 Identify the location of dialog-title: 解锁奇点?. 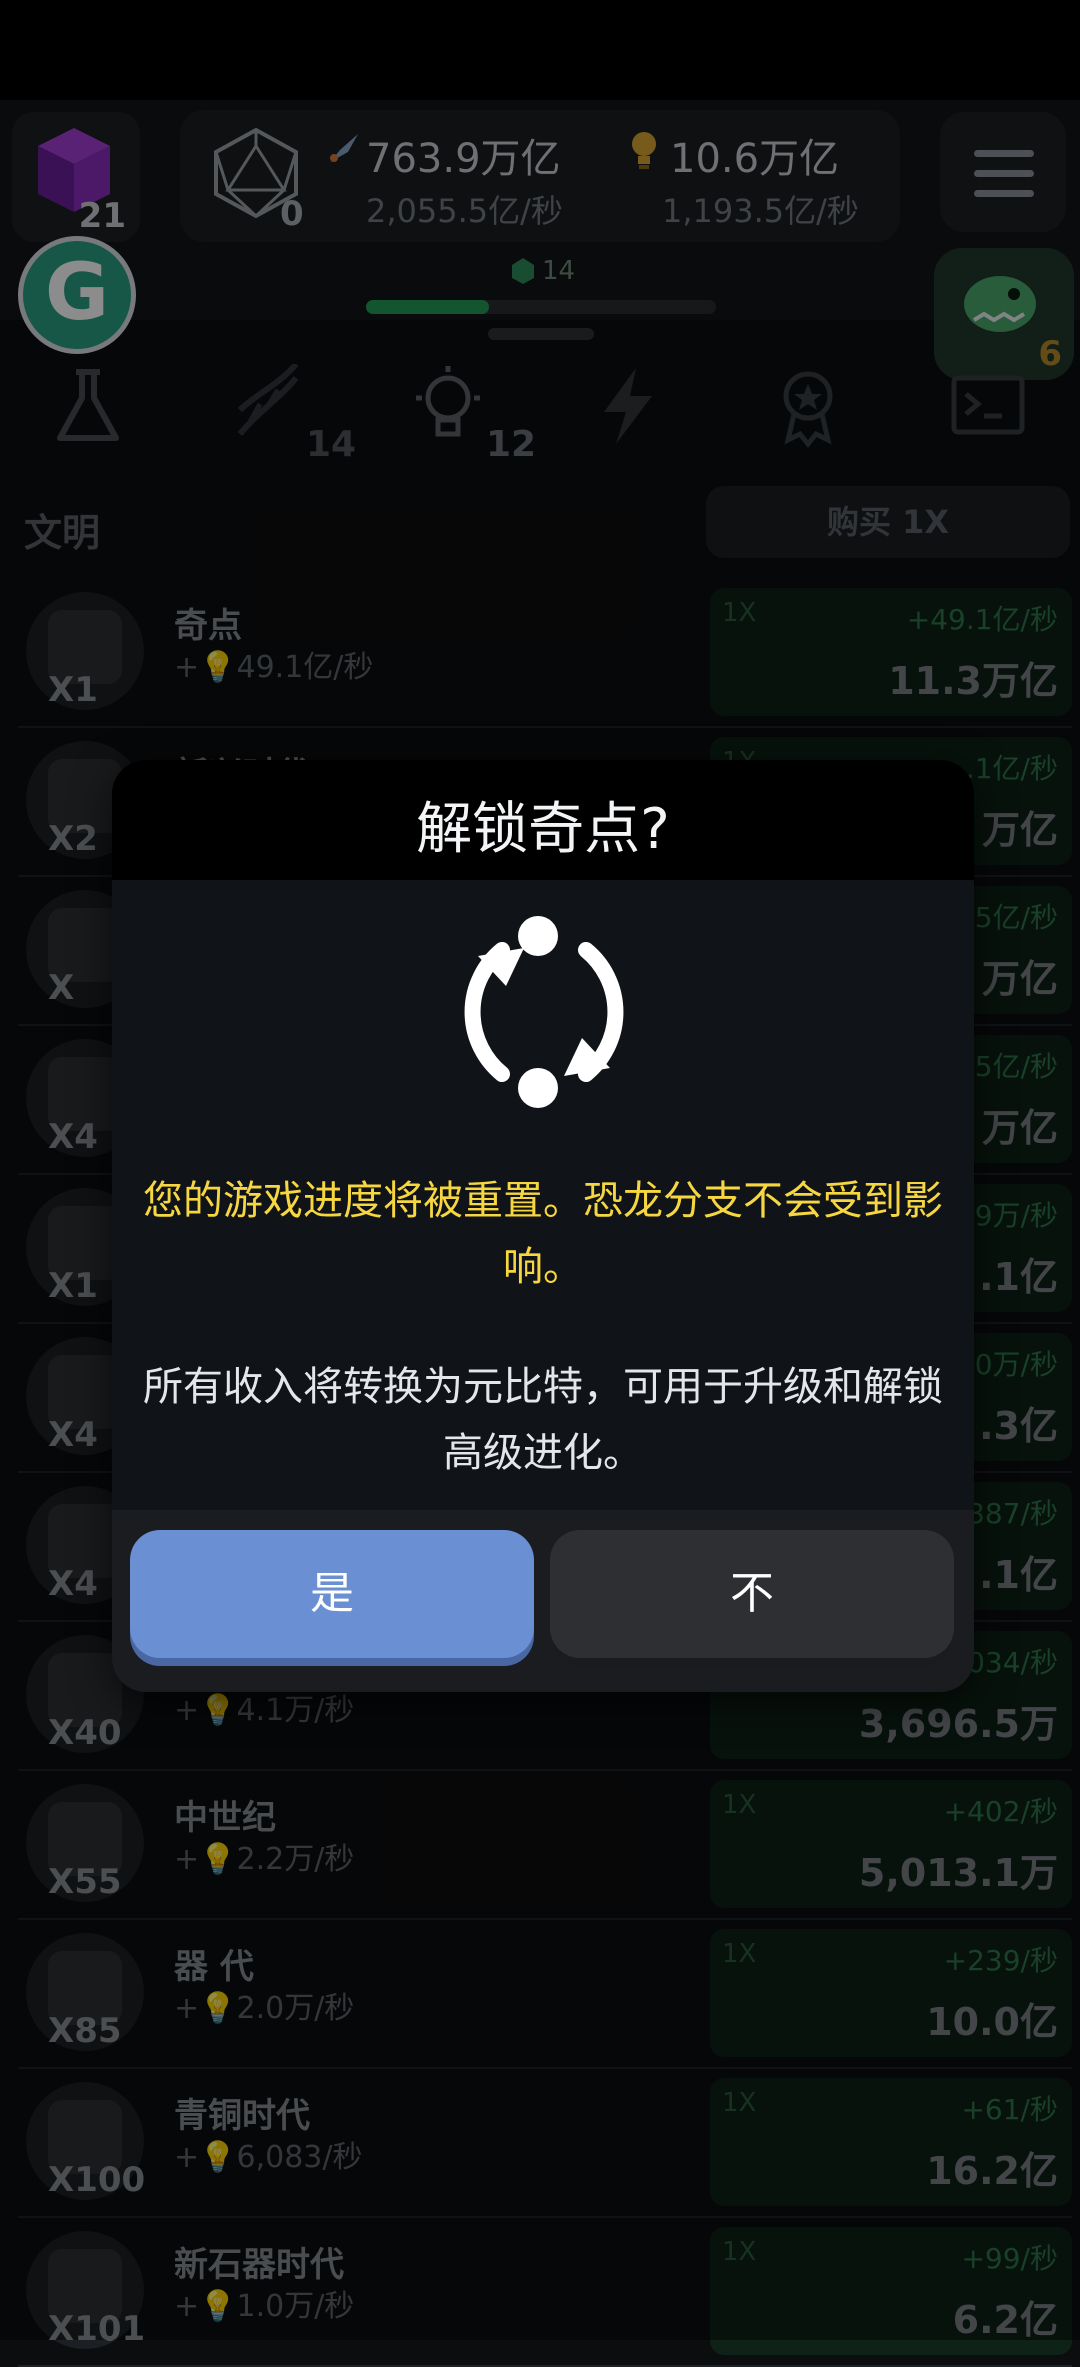
(543, 829).